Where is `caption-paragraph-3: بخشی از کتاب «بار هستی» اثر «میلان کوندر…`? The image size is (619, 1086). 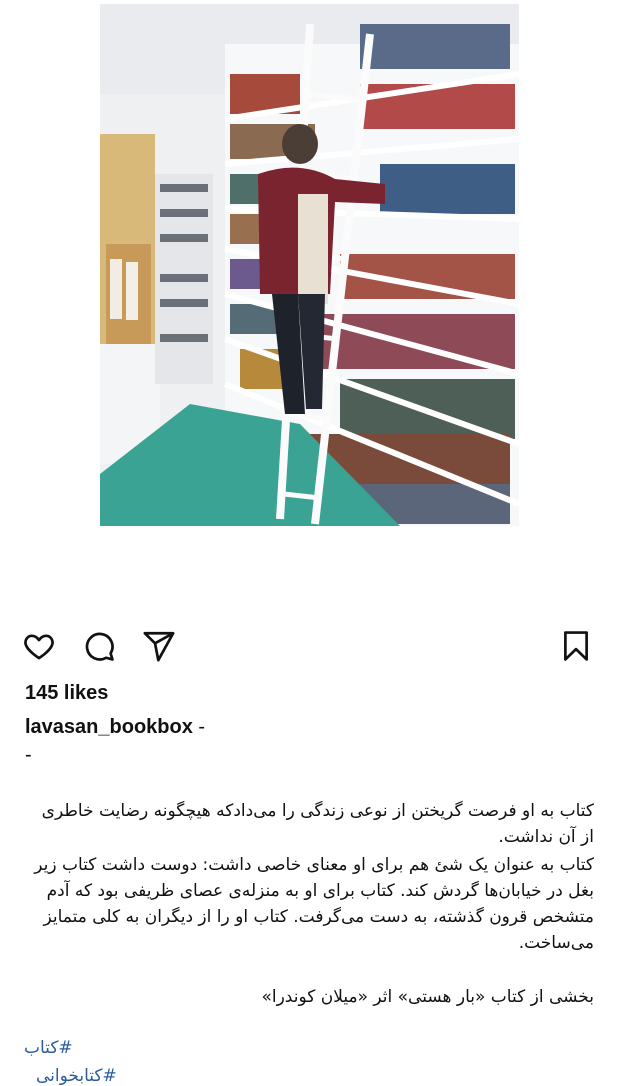
caption-paragraph-3: بخشی از کتاب «بار هستی» اثر «میلان کوندر… is located at coordinates (427, 997).